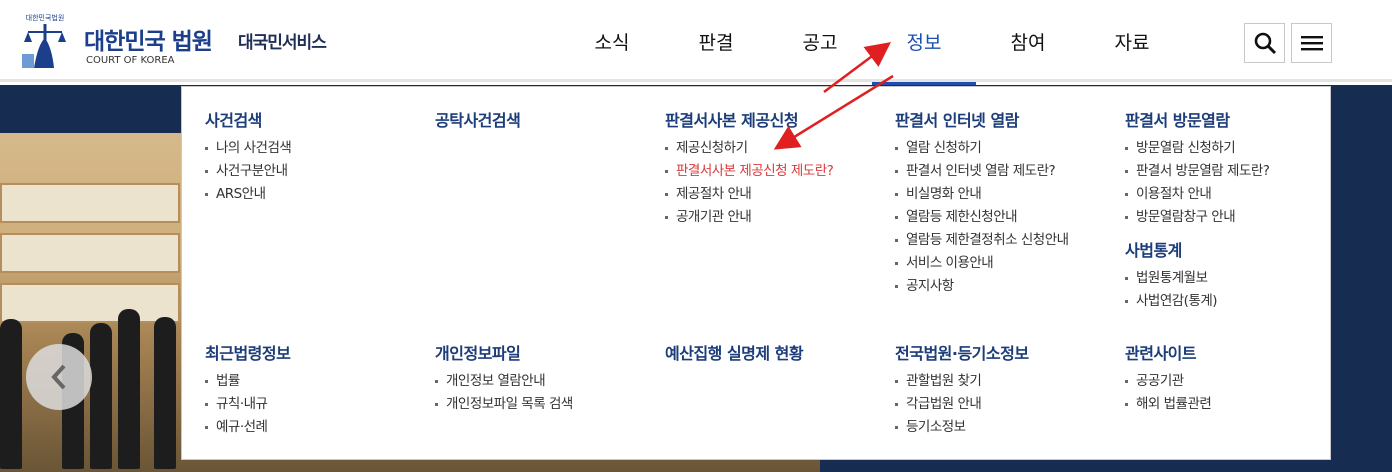 This screenshot has height=472, width=1392. What do you see at coordinates (820, 41) in the screenshot?
I see `nav-item-notice: 공고` at bounding box center [820, 41].